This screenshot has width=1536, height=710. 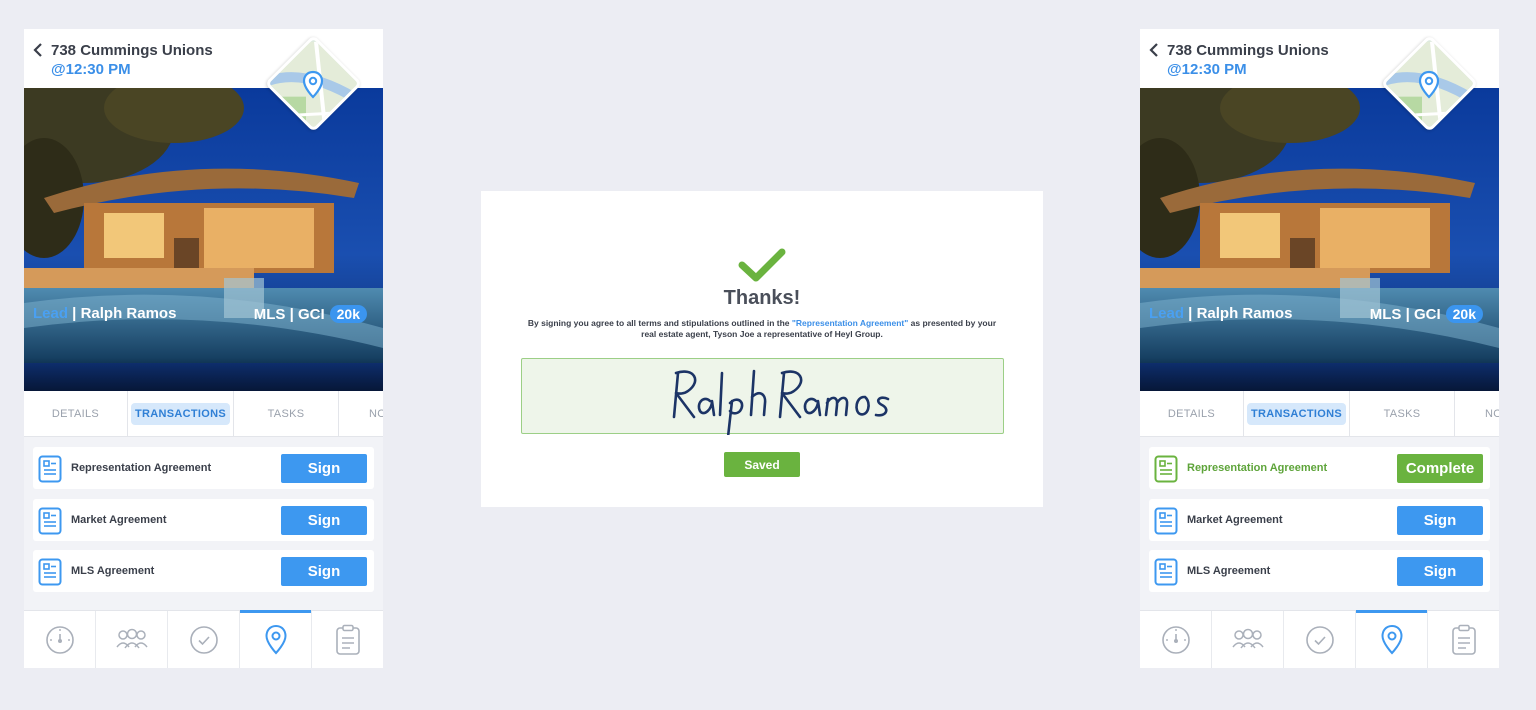 What do you see at coordinates (781, 402) in the screenshot?
I see `signature-drawing` at bounding box center [781, 402].